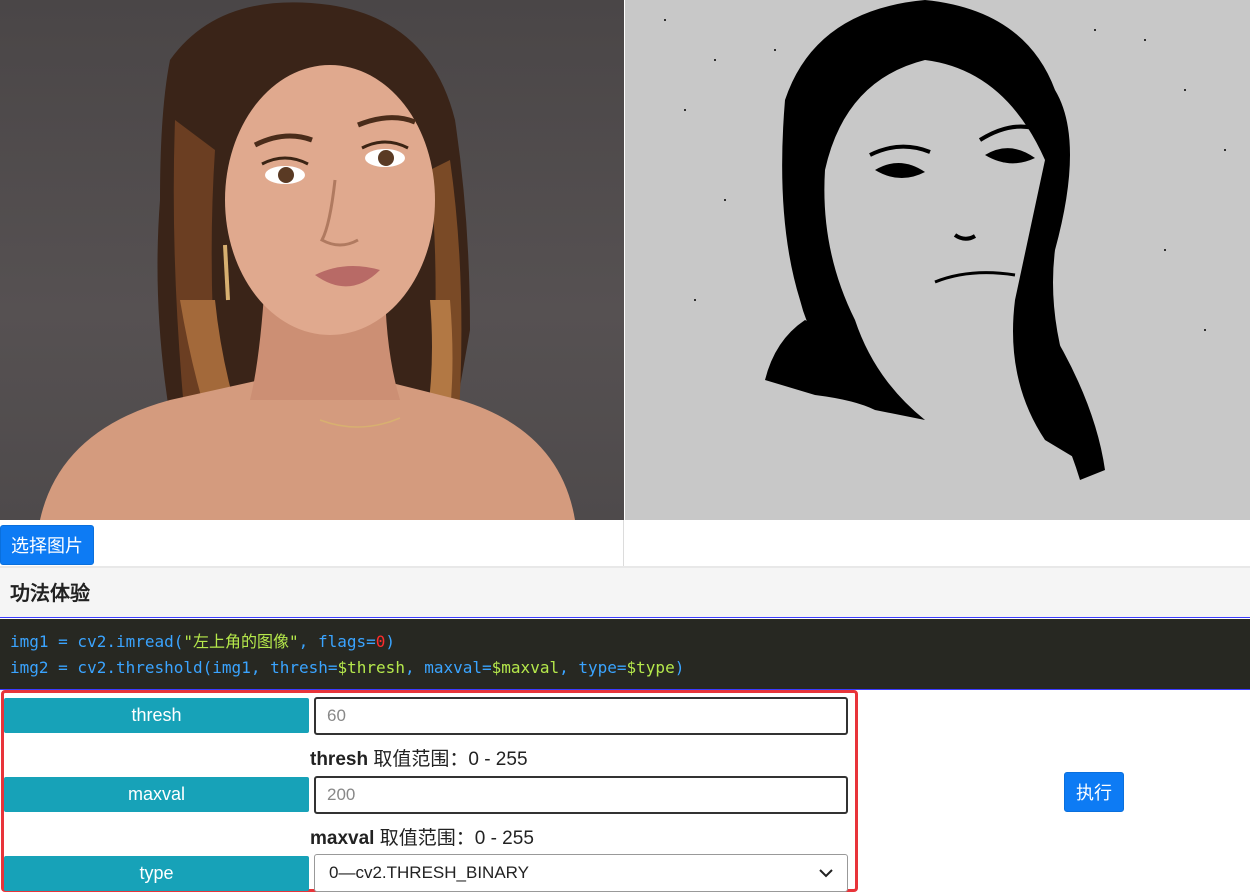 This screenshot has width=1250, height=896. I want to click on thresh-label: thresh, so click(156, 715).